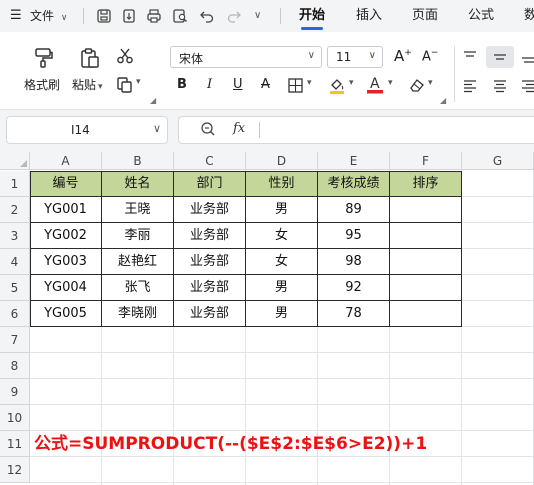  I want to click on tab-page: 页面, so click(425, 16).